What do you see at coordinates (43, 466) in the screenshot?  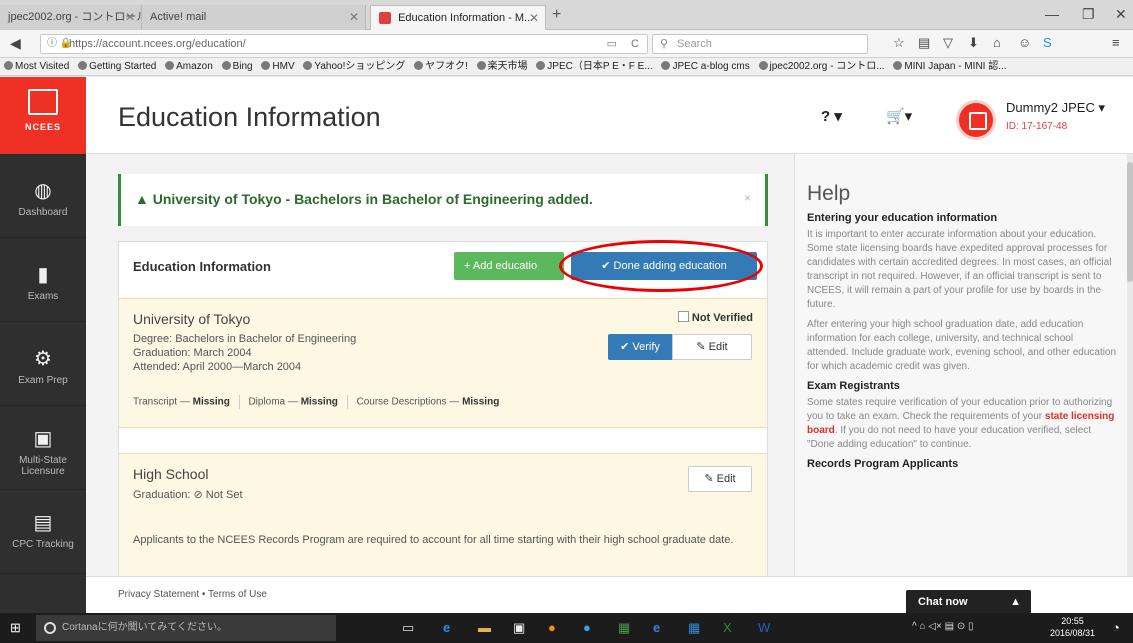 I see `sidebar-item-label: Multi-State Licensure` at bounding box center [43, 466].